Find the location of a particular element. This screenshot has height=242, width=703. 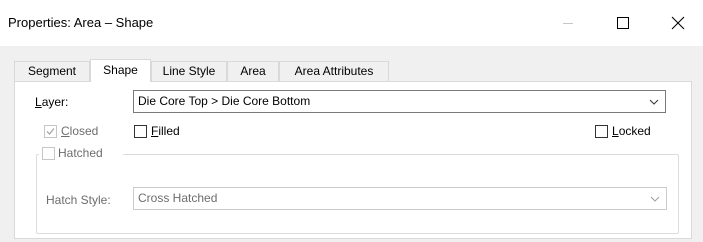

minimize-icon is located at coordinates (568, 23).